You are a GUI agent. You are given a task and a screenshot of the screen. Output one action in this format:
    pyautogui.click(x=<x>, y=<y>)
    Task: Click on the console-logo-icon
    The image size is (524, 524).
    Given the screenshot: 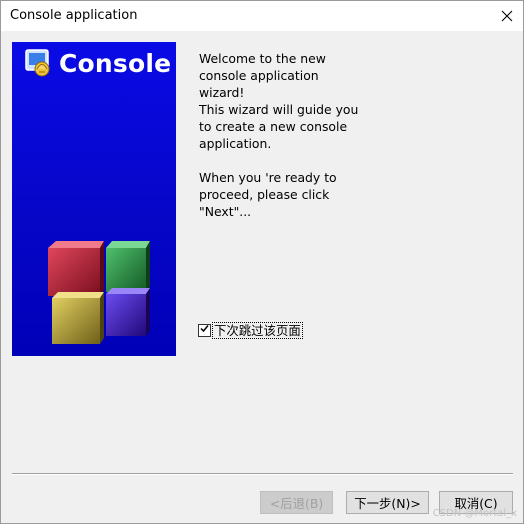 What is the action you would take?
    pyautogui.click(x=39, y=63)
    